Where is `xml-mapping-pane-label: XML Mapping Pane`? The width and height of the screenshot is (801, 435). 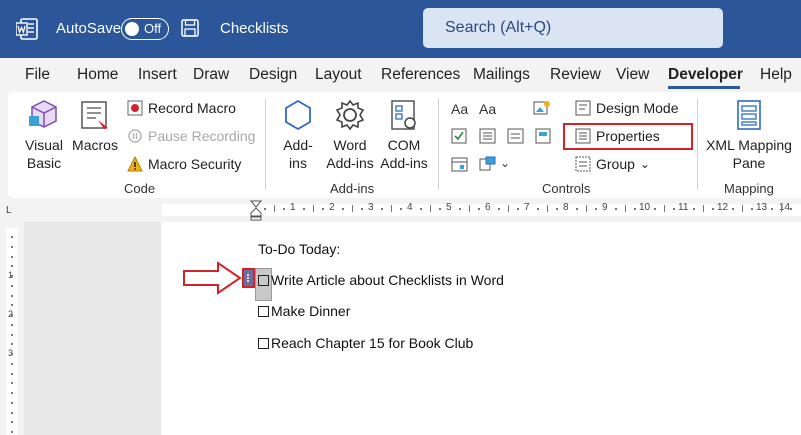
xml-mapping-pane-label: XML Mapping Pane is located at coordinates (749, 154).